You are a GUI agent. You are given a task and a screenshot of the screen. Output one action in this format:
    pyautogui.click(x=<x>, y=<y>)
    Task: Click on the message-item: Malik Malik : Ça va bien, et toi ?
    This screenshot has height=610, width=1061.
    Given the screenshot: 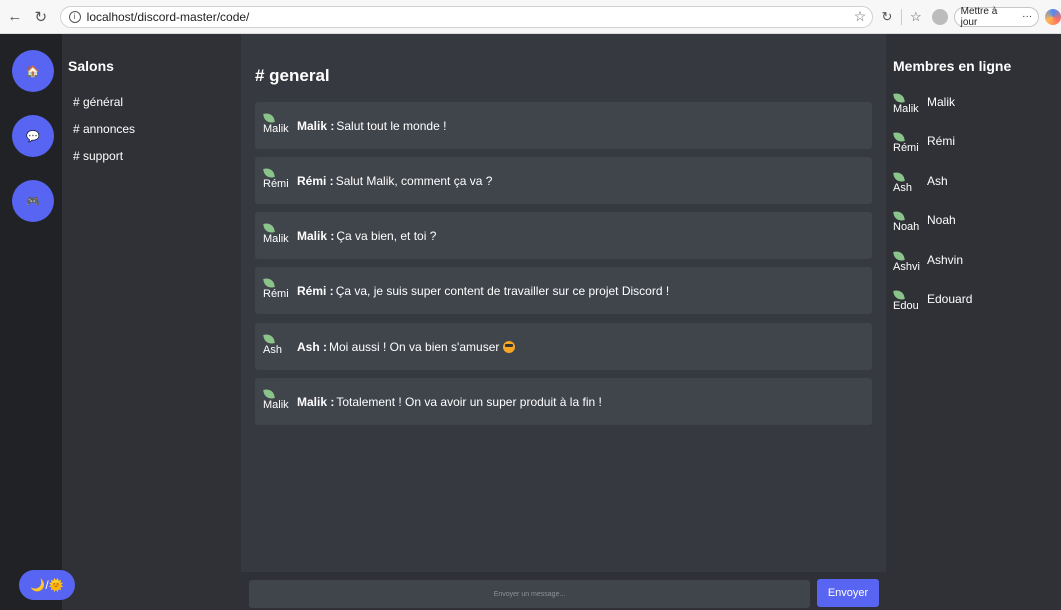 What is the action you would take?
    pyautogui.click(x=563, y=235)
    